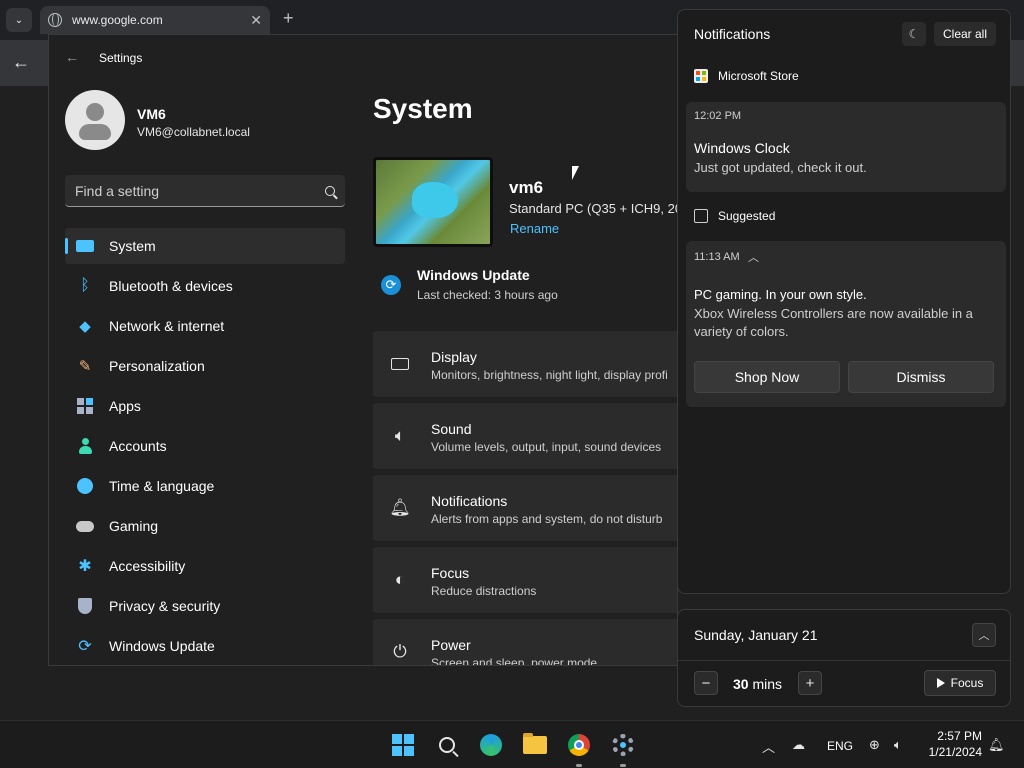 The height and width of the screenshot is (768, 1024). Describe the element at coordinates (454, 357) in the screenshot. I see `card-title: Display` at that location.